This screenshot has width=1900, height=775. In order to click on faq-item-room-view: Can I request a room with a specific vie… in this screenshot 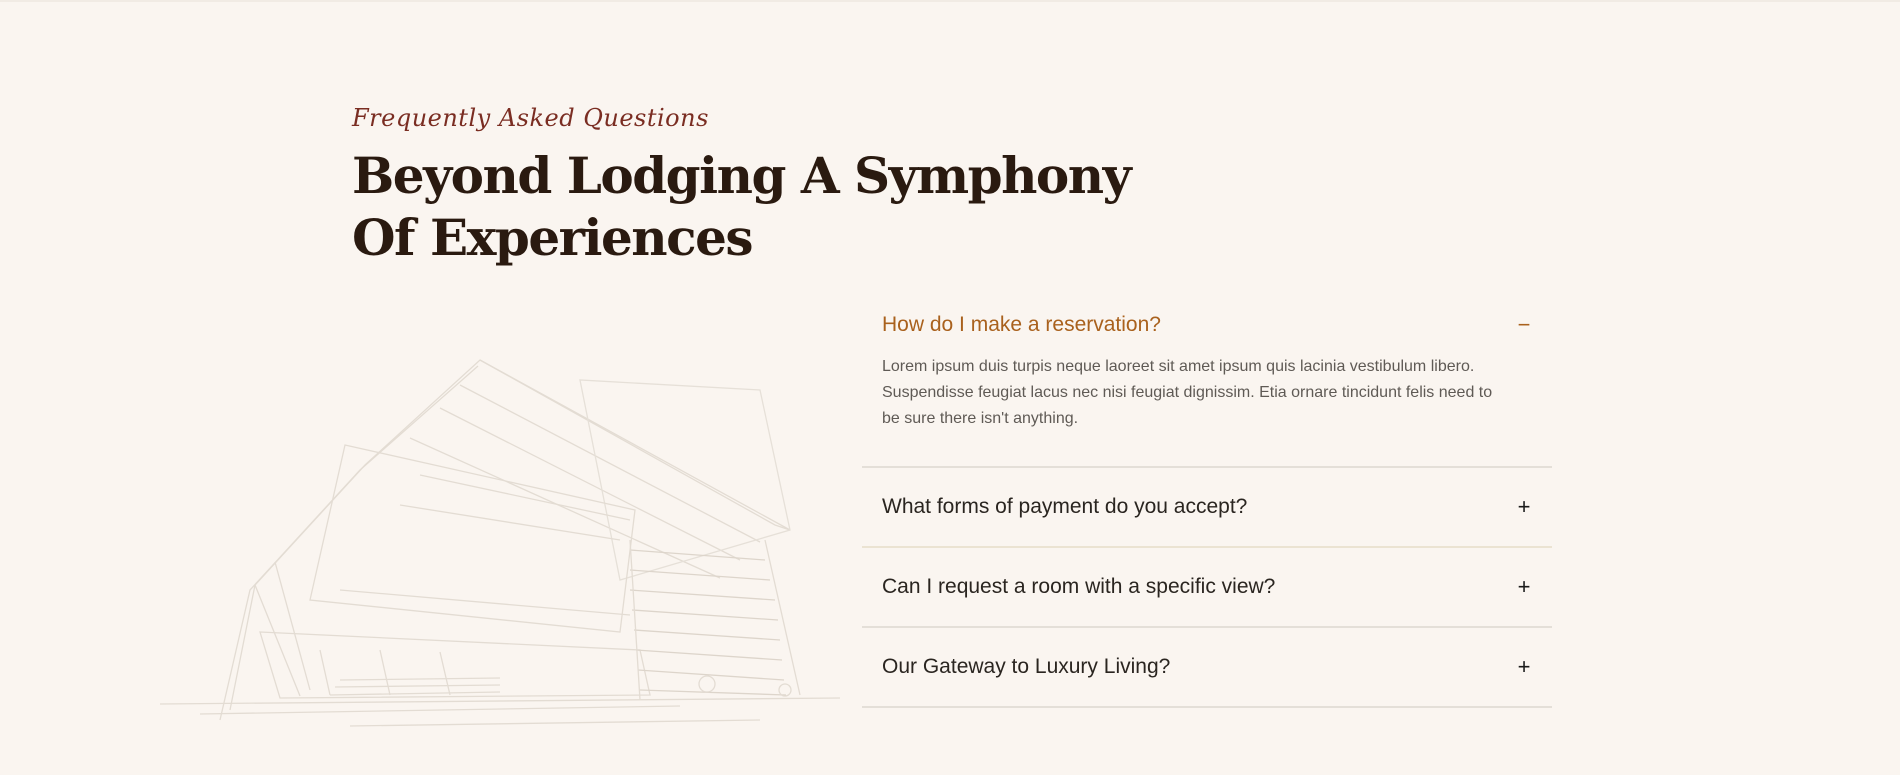, I will do `click(1207, 588)`.